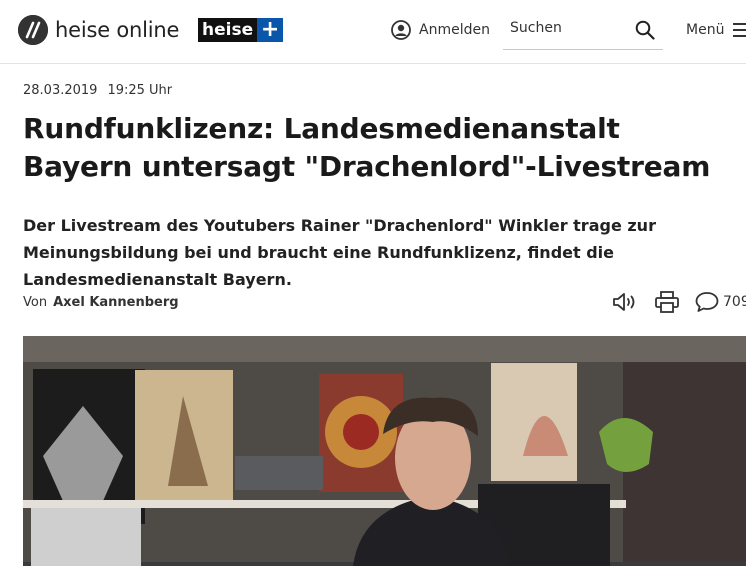  I want to click on byline: Von Axel Kannenberg, so click(101, 302).